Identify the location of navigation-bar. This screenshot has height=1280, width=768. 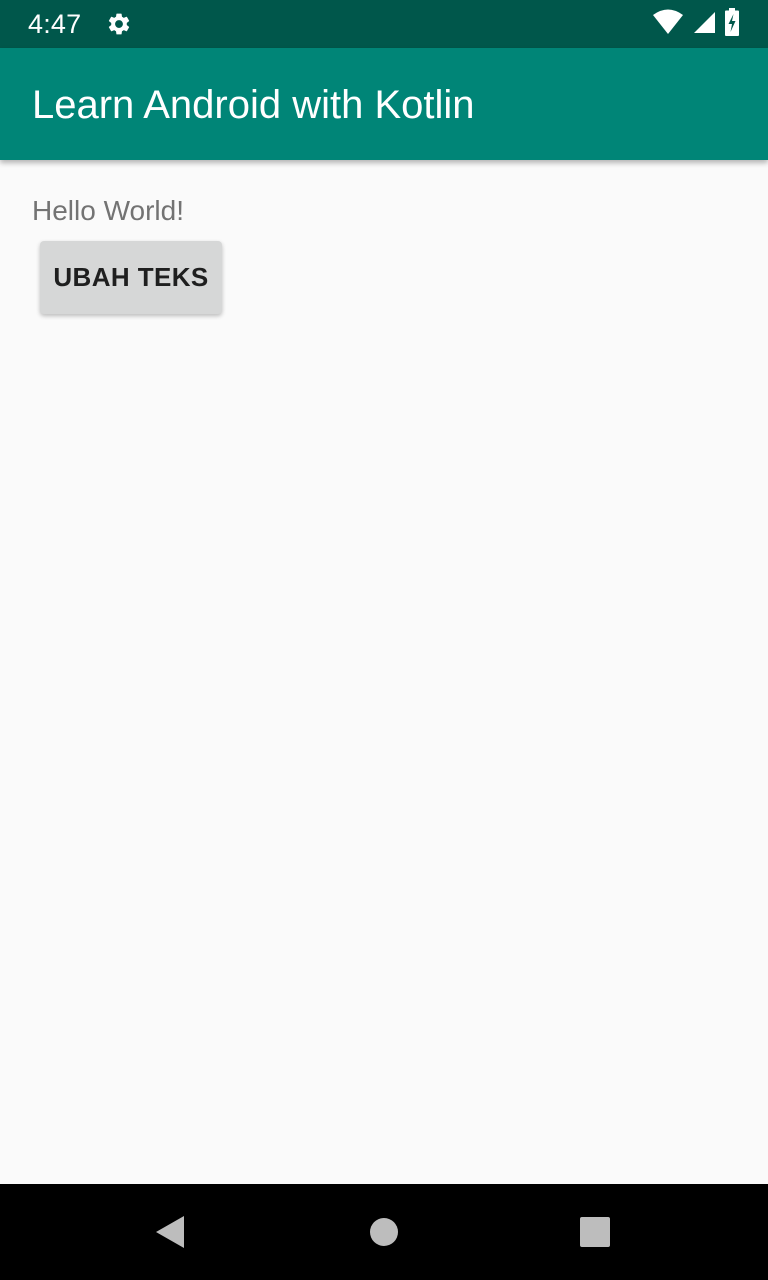
(384, 1232).